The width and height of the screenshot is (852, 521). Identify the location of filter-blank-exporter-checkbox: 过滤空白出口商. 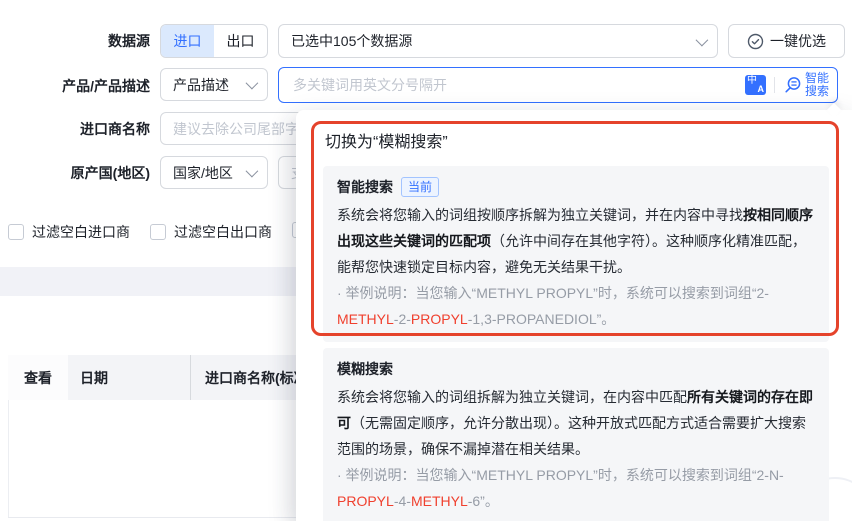
(211, 232).